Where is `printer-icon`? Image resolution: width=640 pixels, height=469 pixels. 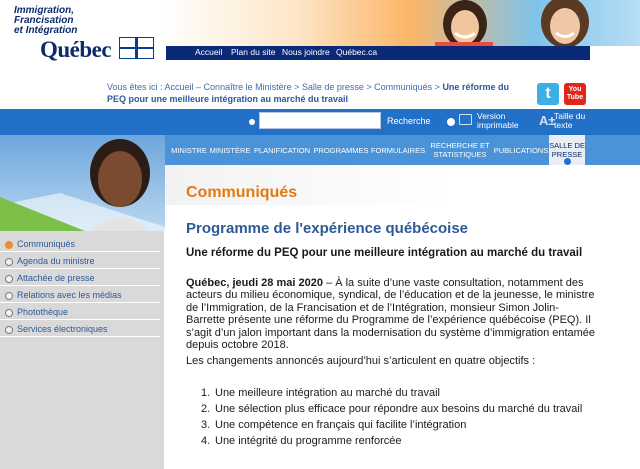 printer-icon is located at coordinates (465, 119).